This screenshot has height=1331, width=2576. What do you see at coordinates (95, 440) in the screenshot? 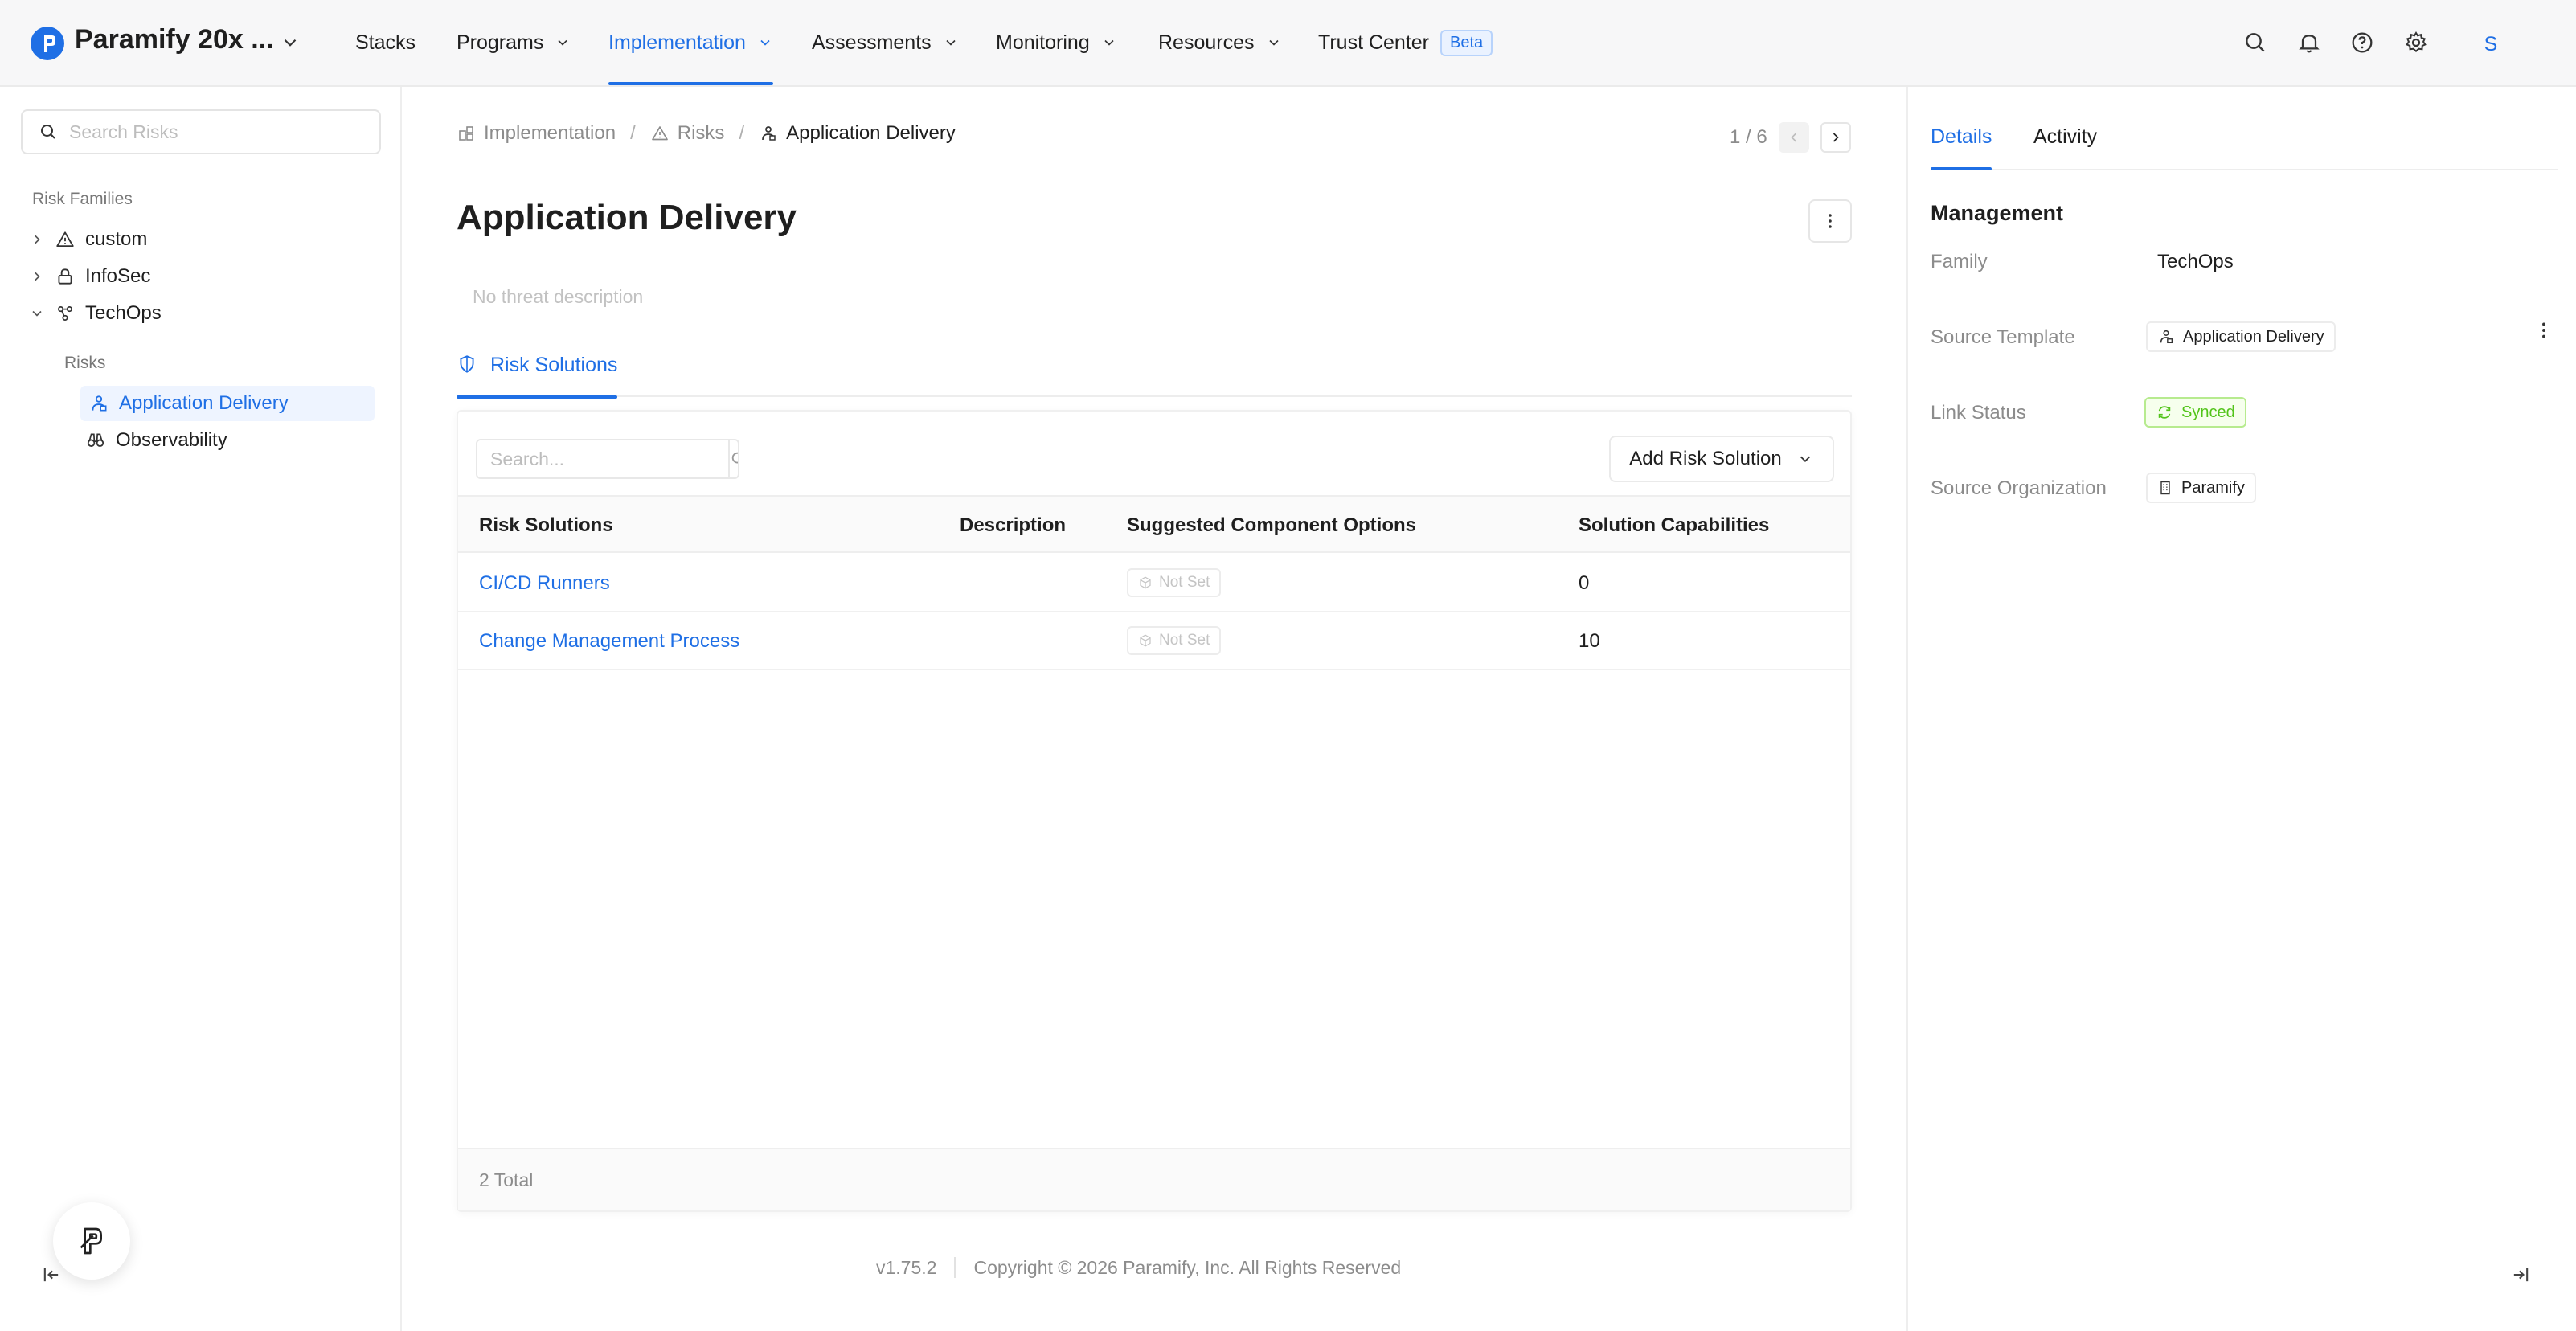
I see `binoculars-icon` at bounding box center [95, 440].